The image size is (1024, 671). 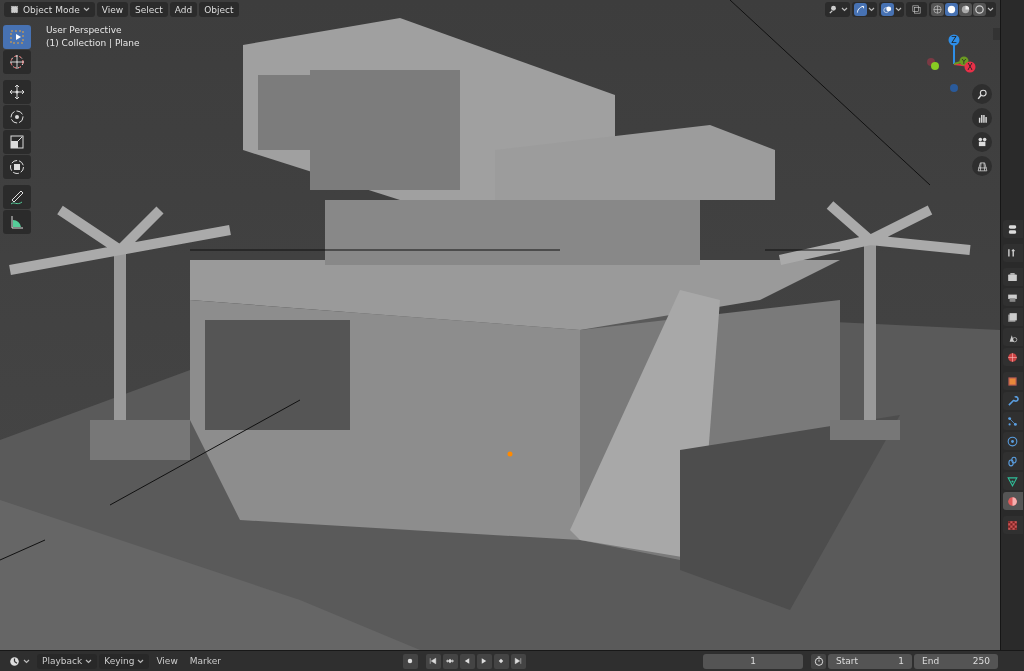 I want to click on keyframe-icon, so click(x=450, y=661).